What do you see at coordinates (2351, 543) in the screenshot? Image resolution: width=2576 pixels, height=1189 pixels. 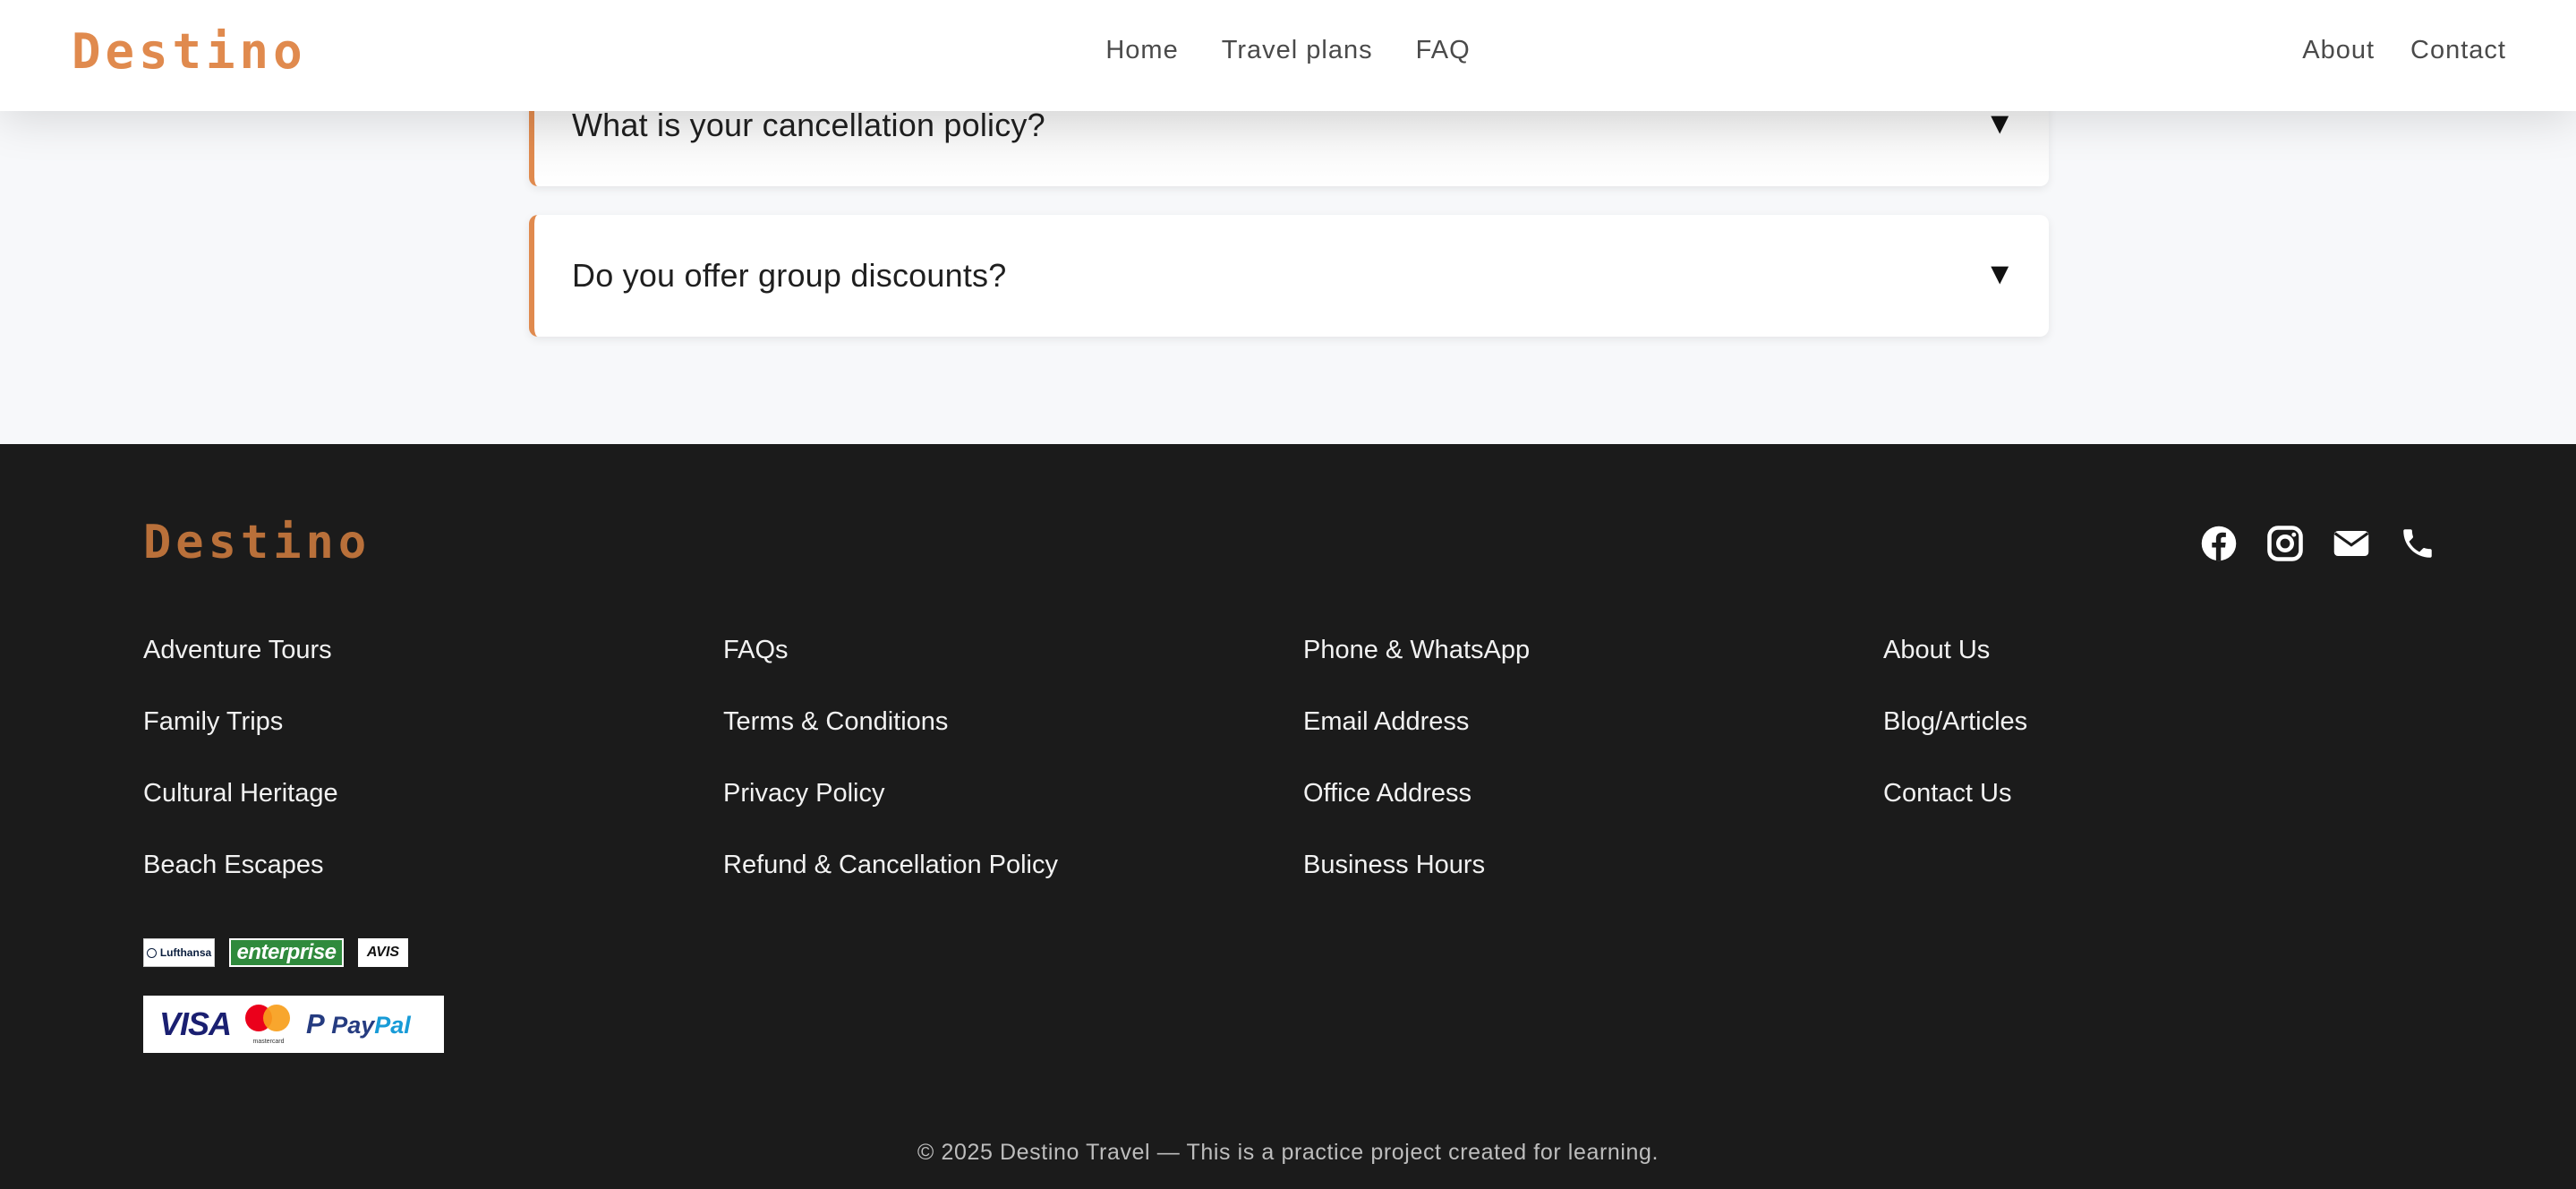 I see `envelope-icon` at bounding box center [2351, 543].